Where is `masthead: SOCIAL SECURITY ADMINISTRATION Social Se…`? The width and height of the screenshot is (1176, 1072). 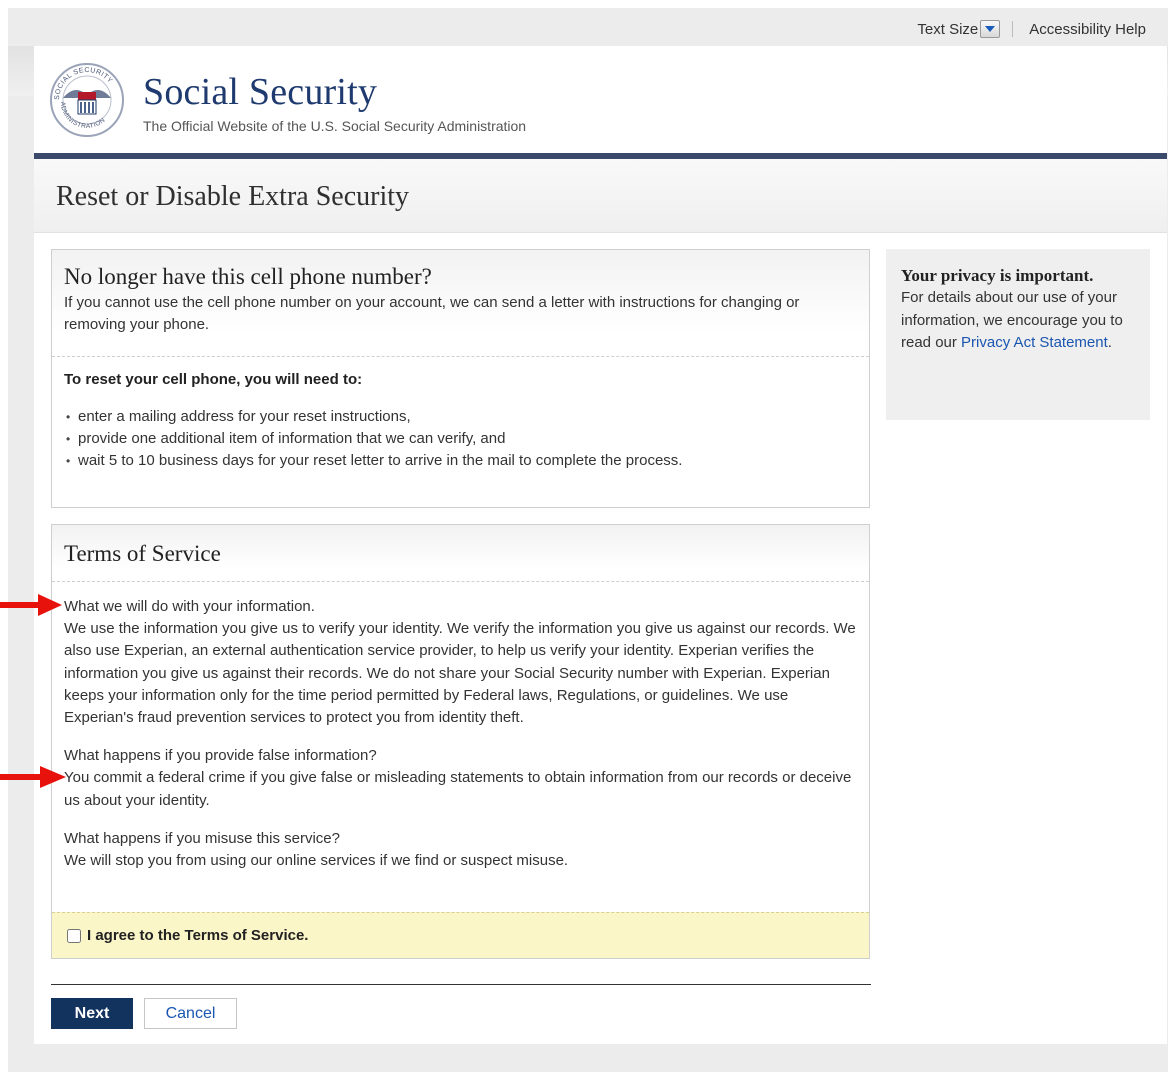 masthead: SOCIAL SECURITY ADMINISTRATION Social Se… is located at coordinates (600, 100).